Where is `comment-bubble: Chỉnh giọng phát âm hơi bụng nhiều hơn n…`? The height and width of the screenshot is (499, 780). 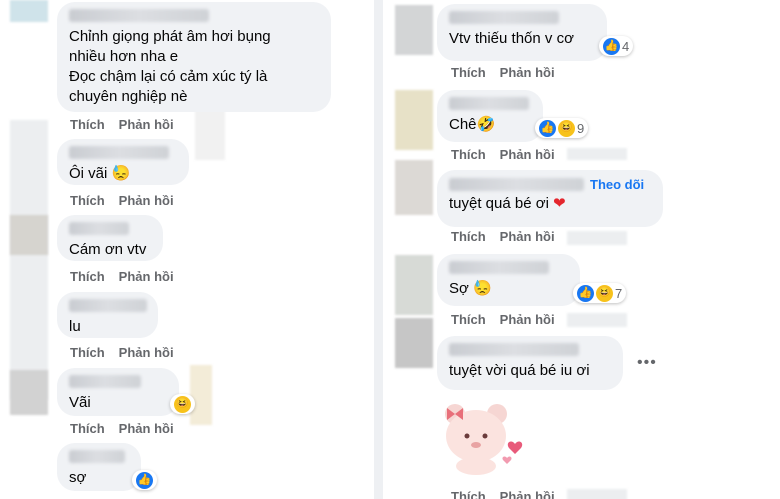 comment-bubble: Chỉnh giọng phát âm hơi bụng nhiều hơn n… is located at coordinates (194, 57).